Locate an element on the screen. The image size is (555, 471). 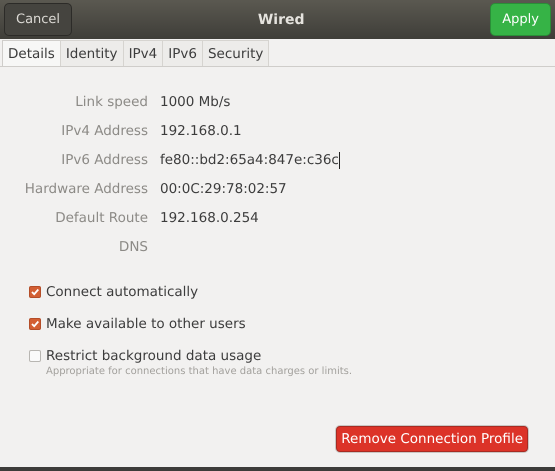
field-label: IPv4 Address is located at coordinates (104, 131).